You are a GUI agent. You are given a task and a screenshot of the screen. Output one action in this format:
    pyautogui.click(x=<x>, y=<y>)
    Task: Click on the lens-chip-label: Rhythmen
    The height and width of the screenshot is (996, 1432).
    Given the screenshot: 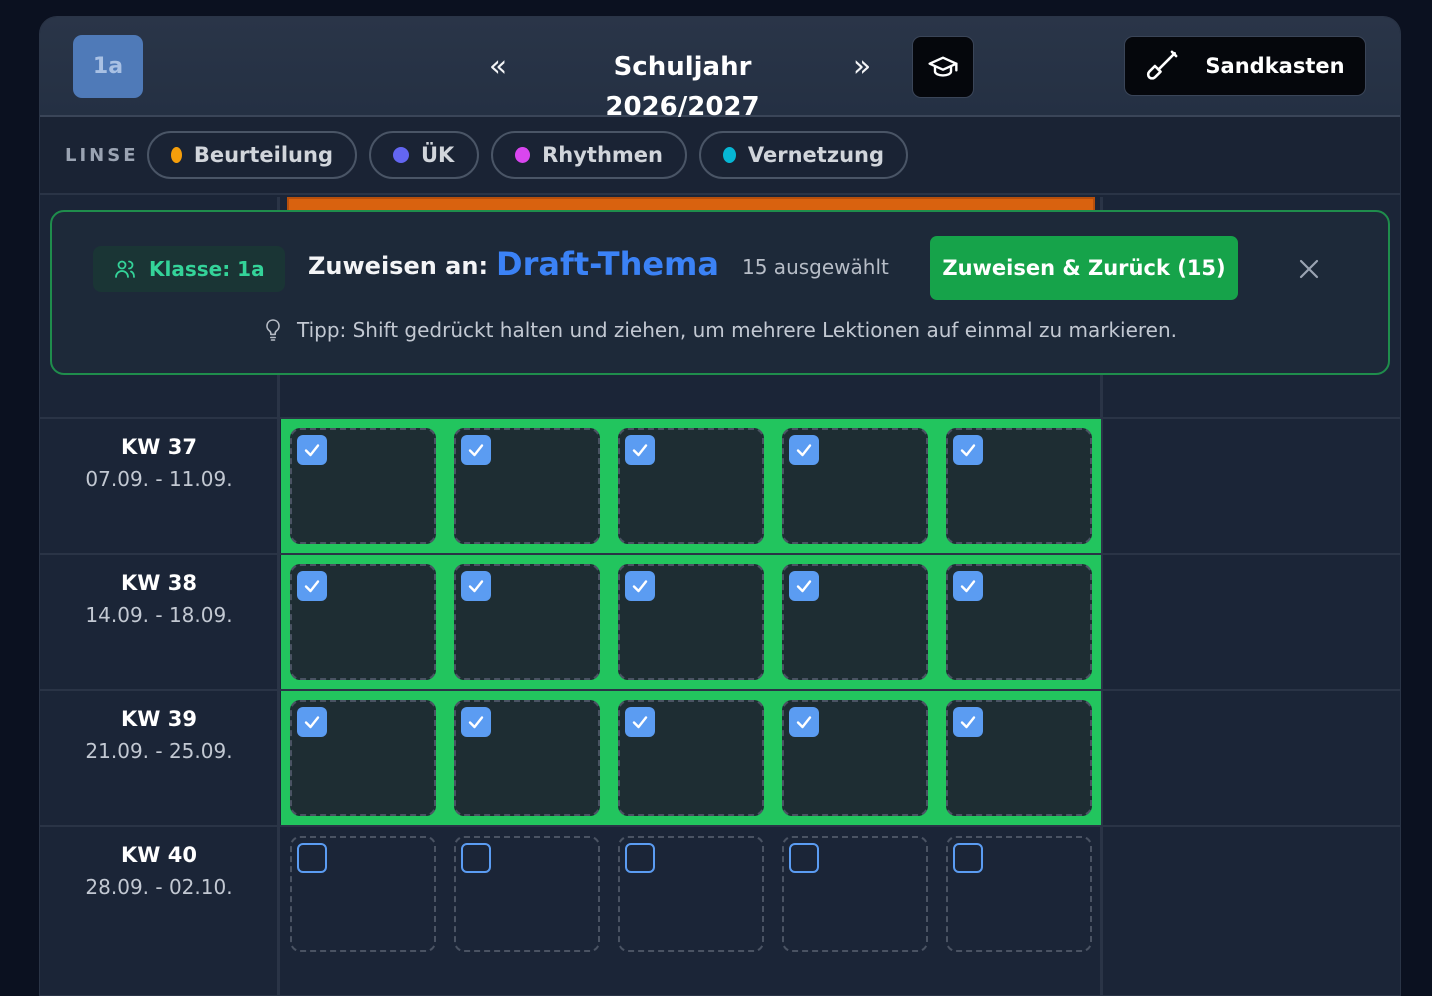 What is the action you would take?
    pyautogui.click(x=602, y=155)
    